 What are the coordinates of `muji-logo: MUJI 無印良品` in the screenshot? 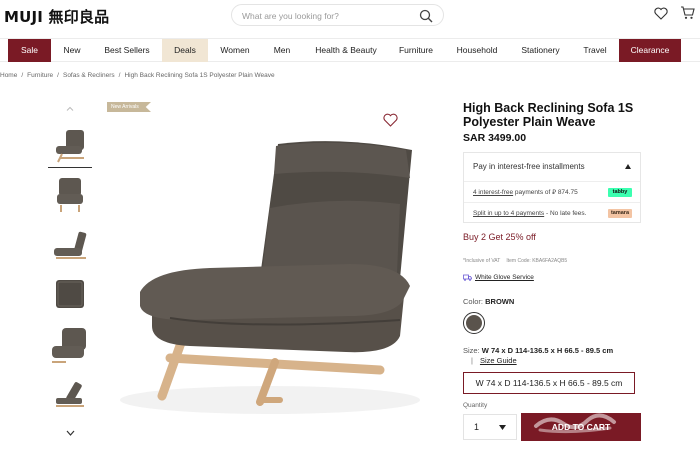 It's located at (56, 16).